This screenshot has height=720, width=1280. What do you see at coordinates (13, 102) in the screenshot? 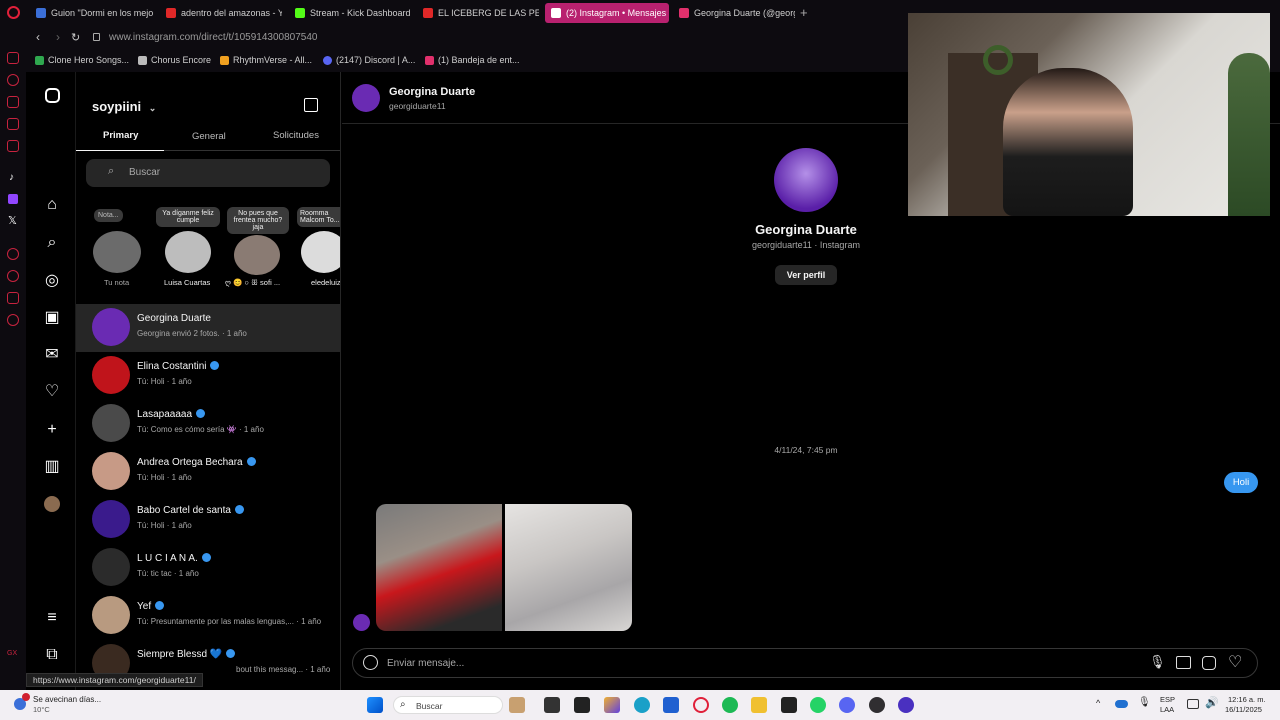
I see `telegram-icon` at bounding box center [13, 102].